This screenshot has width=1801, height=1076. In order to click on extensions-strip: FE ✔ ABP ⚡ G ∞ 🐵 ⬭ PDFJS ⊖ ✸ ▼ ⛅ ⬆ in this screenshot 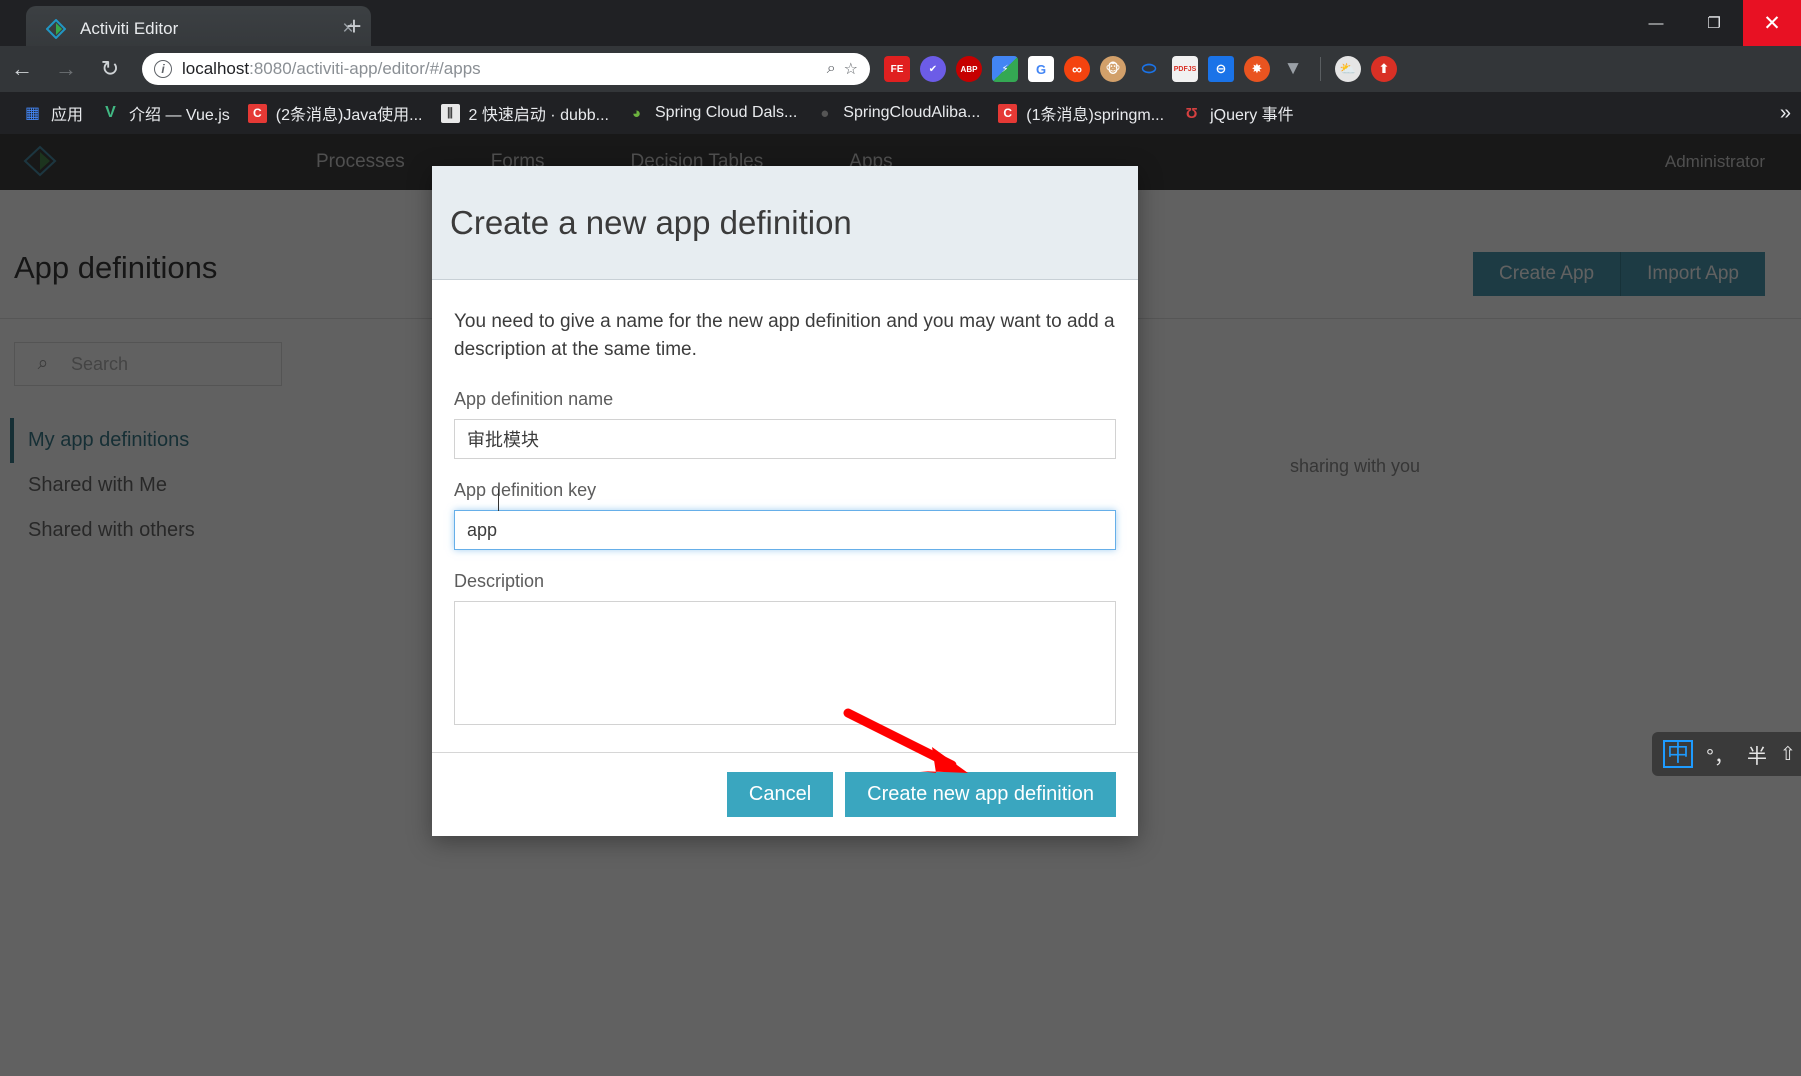, I will do `click(1140, 69)`.